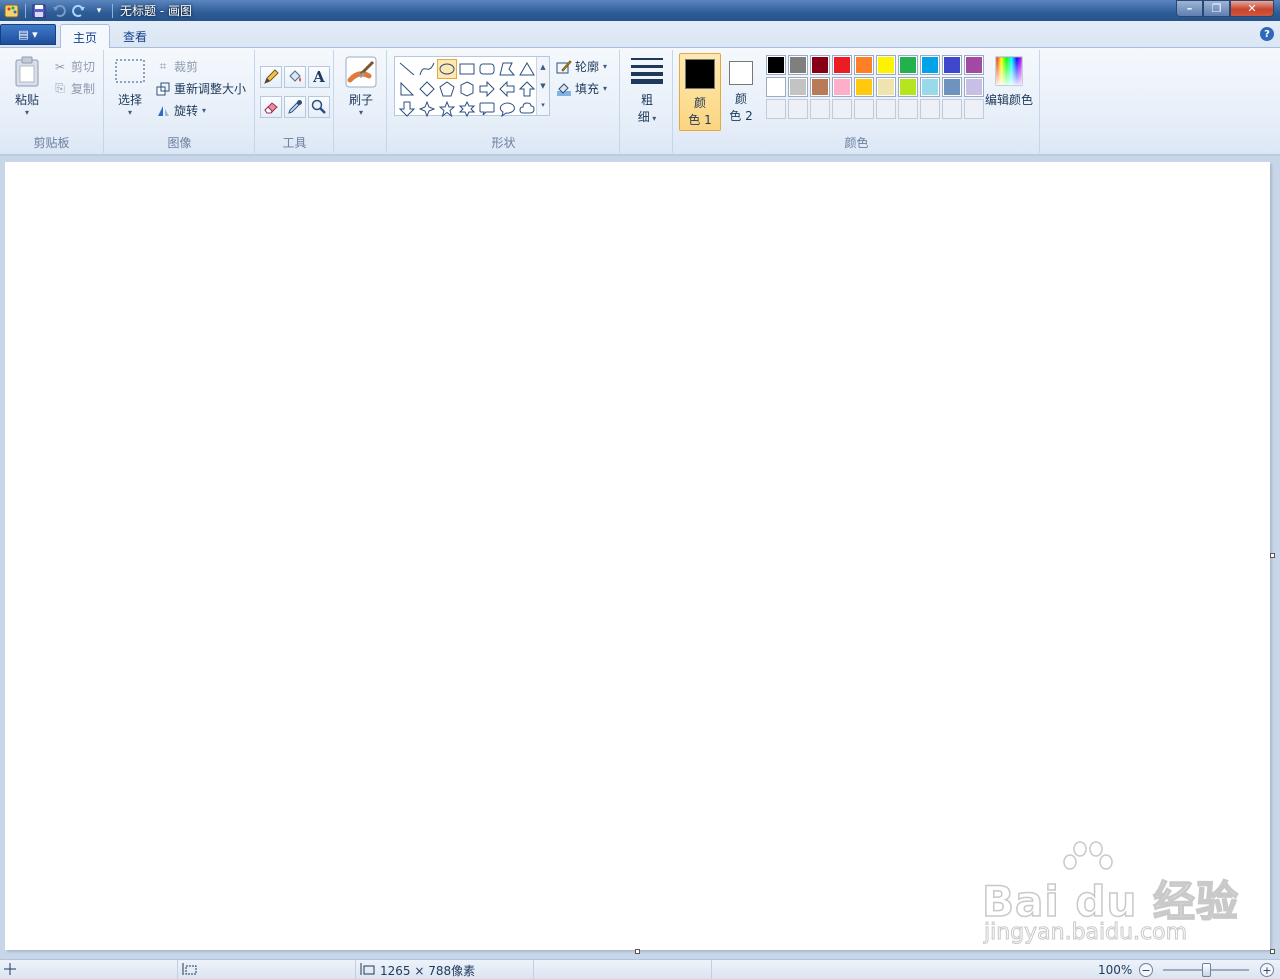 The height and width of the screenshot is (979, 1280). Describe the element at coordinates (1267, 970) in the screenshot. I see `zoom-in-button: +` at that location.